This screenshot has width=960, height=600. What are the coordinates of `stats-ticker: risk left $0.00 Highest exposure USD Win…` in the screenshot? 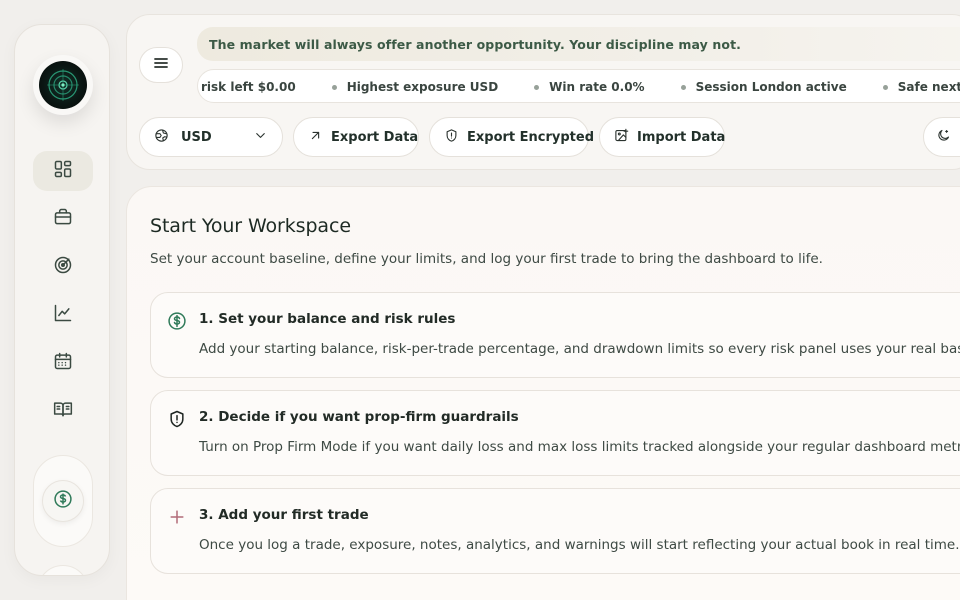 It's located at (578, 86).